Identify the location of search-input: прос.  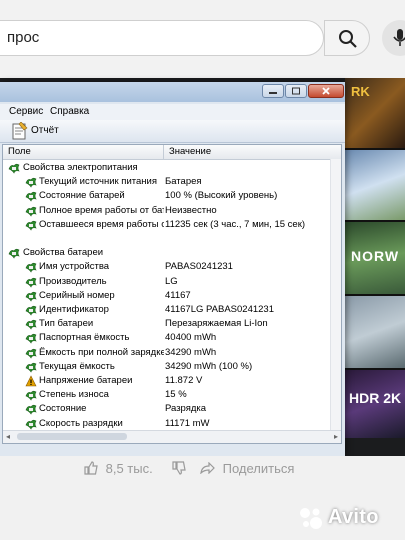
(162, 38).